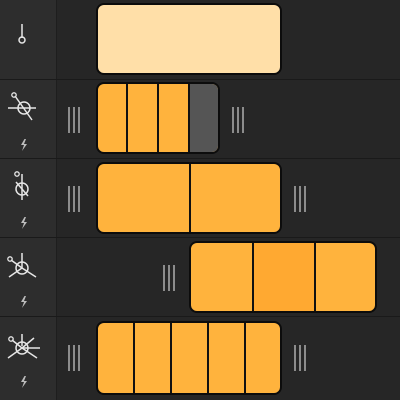 This screenshot has height=400, width=400. I want to click on track-4-header, so click(28, 276).